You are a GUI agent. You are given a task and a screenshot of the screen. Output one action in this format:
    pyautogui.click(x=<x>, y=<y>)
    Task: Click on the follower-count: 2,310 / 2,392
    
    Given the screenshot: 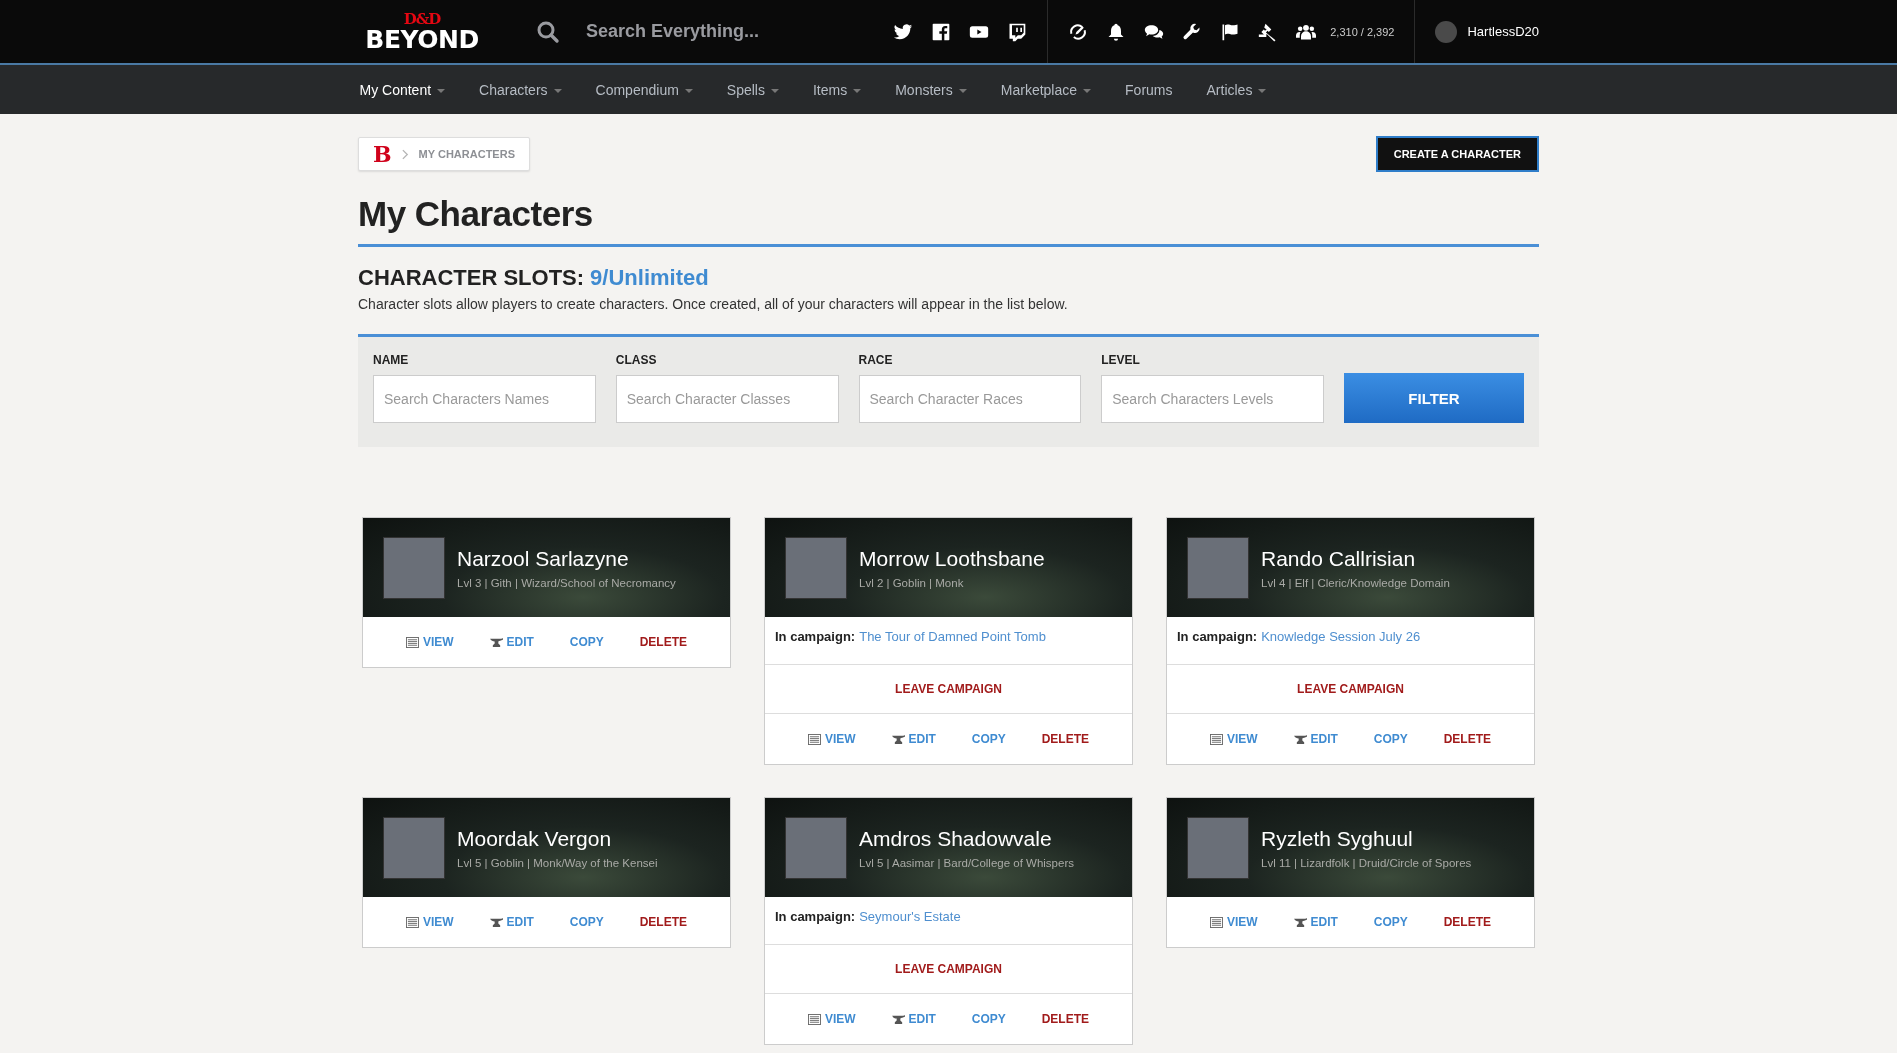 What is the action you would take?
    pyautogui.click(x=1362, y=31)
    